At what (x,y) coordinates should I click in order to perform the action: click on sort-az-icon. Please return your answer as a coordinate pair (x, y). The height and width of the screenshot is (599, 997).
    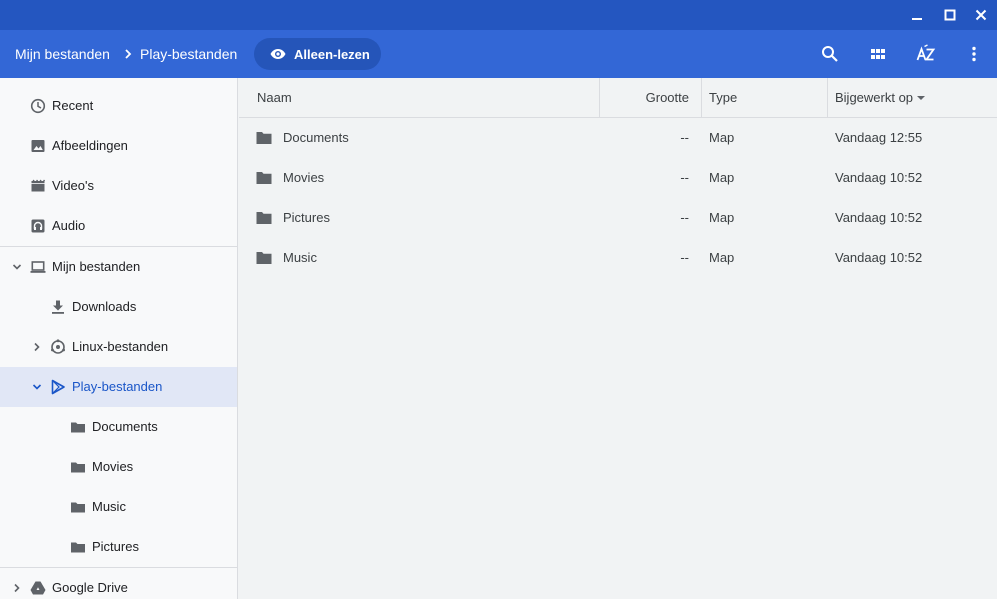
    Looking at the image, I should click on (926, 52).